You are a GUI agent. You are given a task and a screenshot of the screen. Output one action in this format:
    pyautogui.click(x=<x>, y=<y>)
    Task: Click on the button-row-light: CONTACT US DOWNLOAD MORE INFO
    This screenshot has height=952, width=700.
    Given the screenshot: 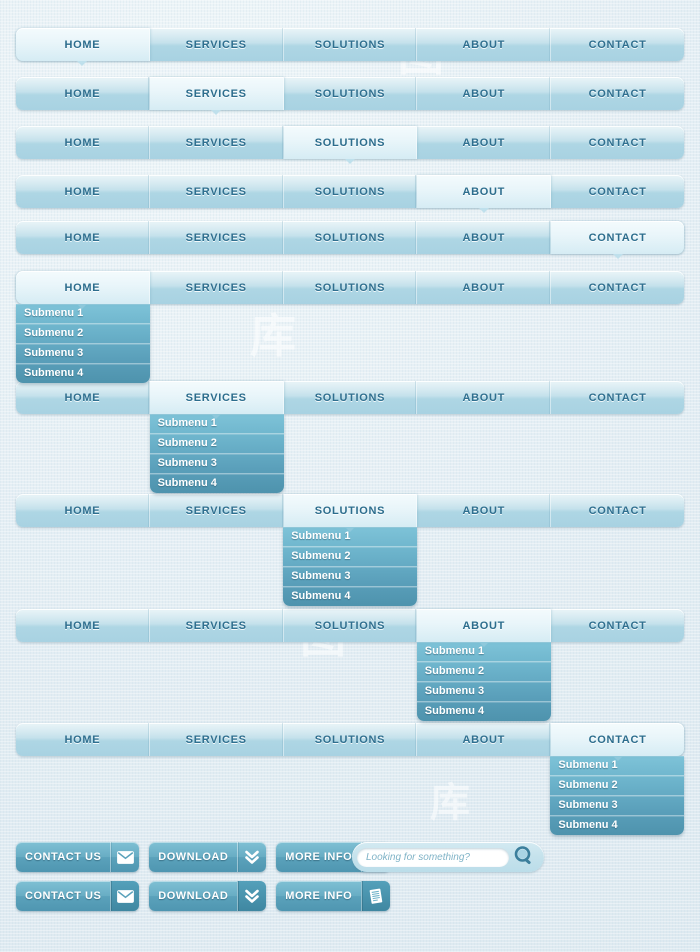 What is the action you would take?
    pyautogui.click(x=203, y=857)
    